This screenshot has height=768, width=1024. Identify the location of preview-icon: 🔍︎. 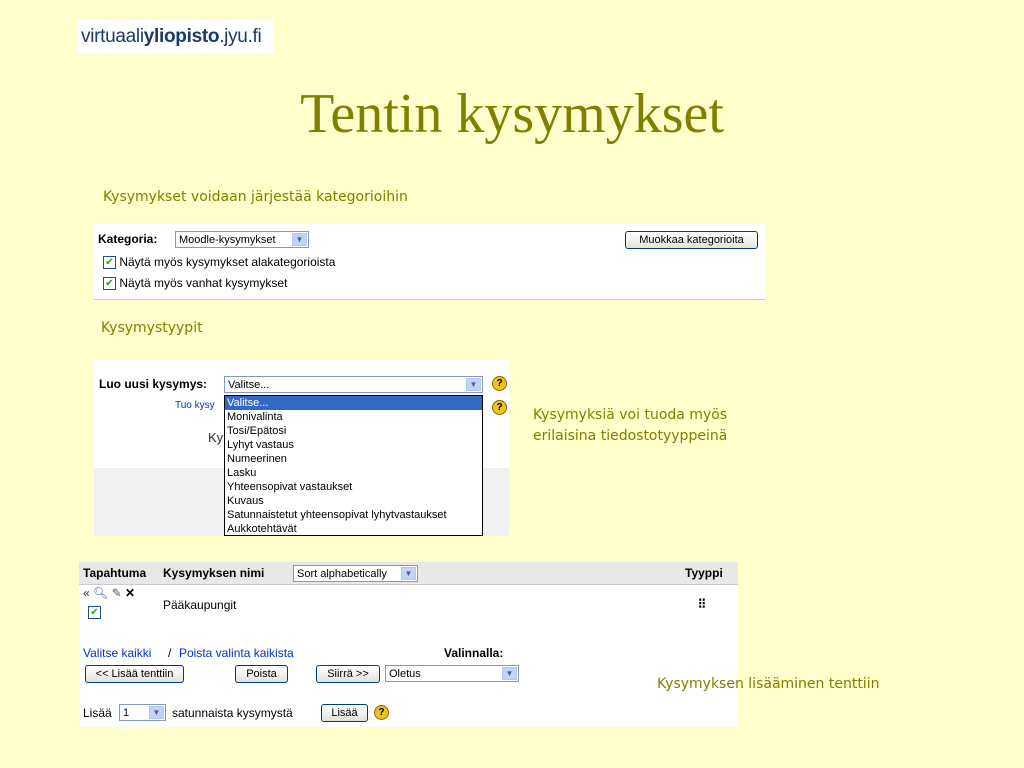
(100, 593).